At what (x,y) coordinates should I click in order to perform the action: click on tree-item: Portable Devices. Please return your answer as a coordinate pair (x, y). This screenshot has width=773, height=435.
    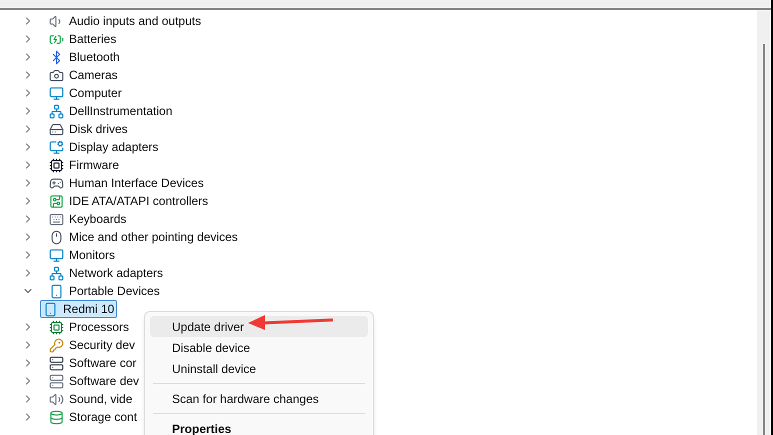
    Looking at the image, I should click on (104, 291).